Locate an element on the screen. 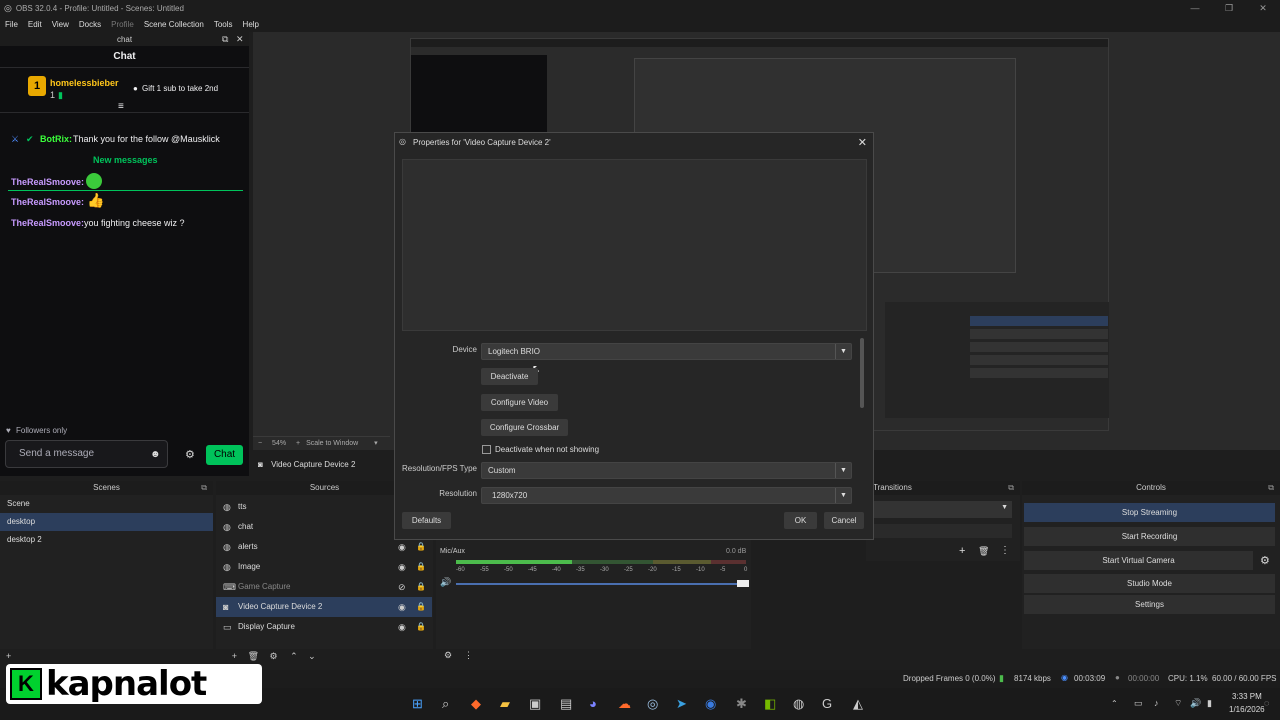 Image resolution: width=1280 pixels, height=720 pixels. nvidia-icon: ◧ is located at coordinates (770, 704).